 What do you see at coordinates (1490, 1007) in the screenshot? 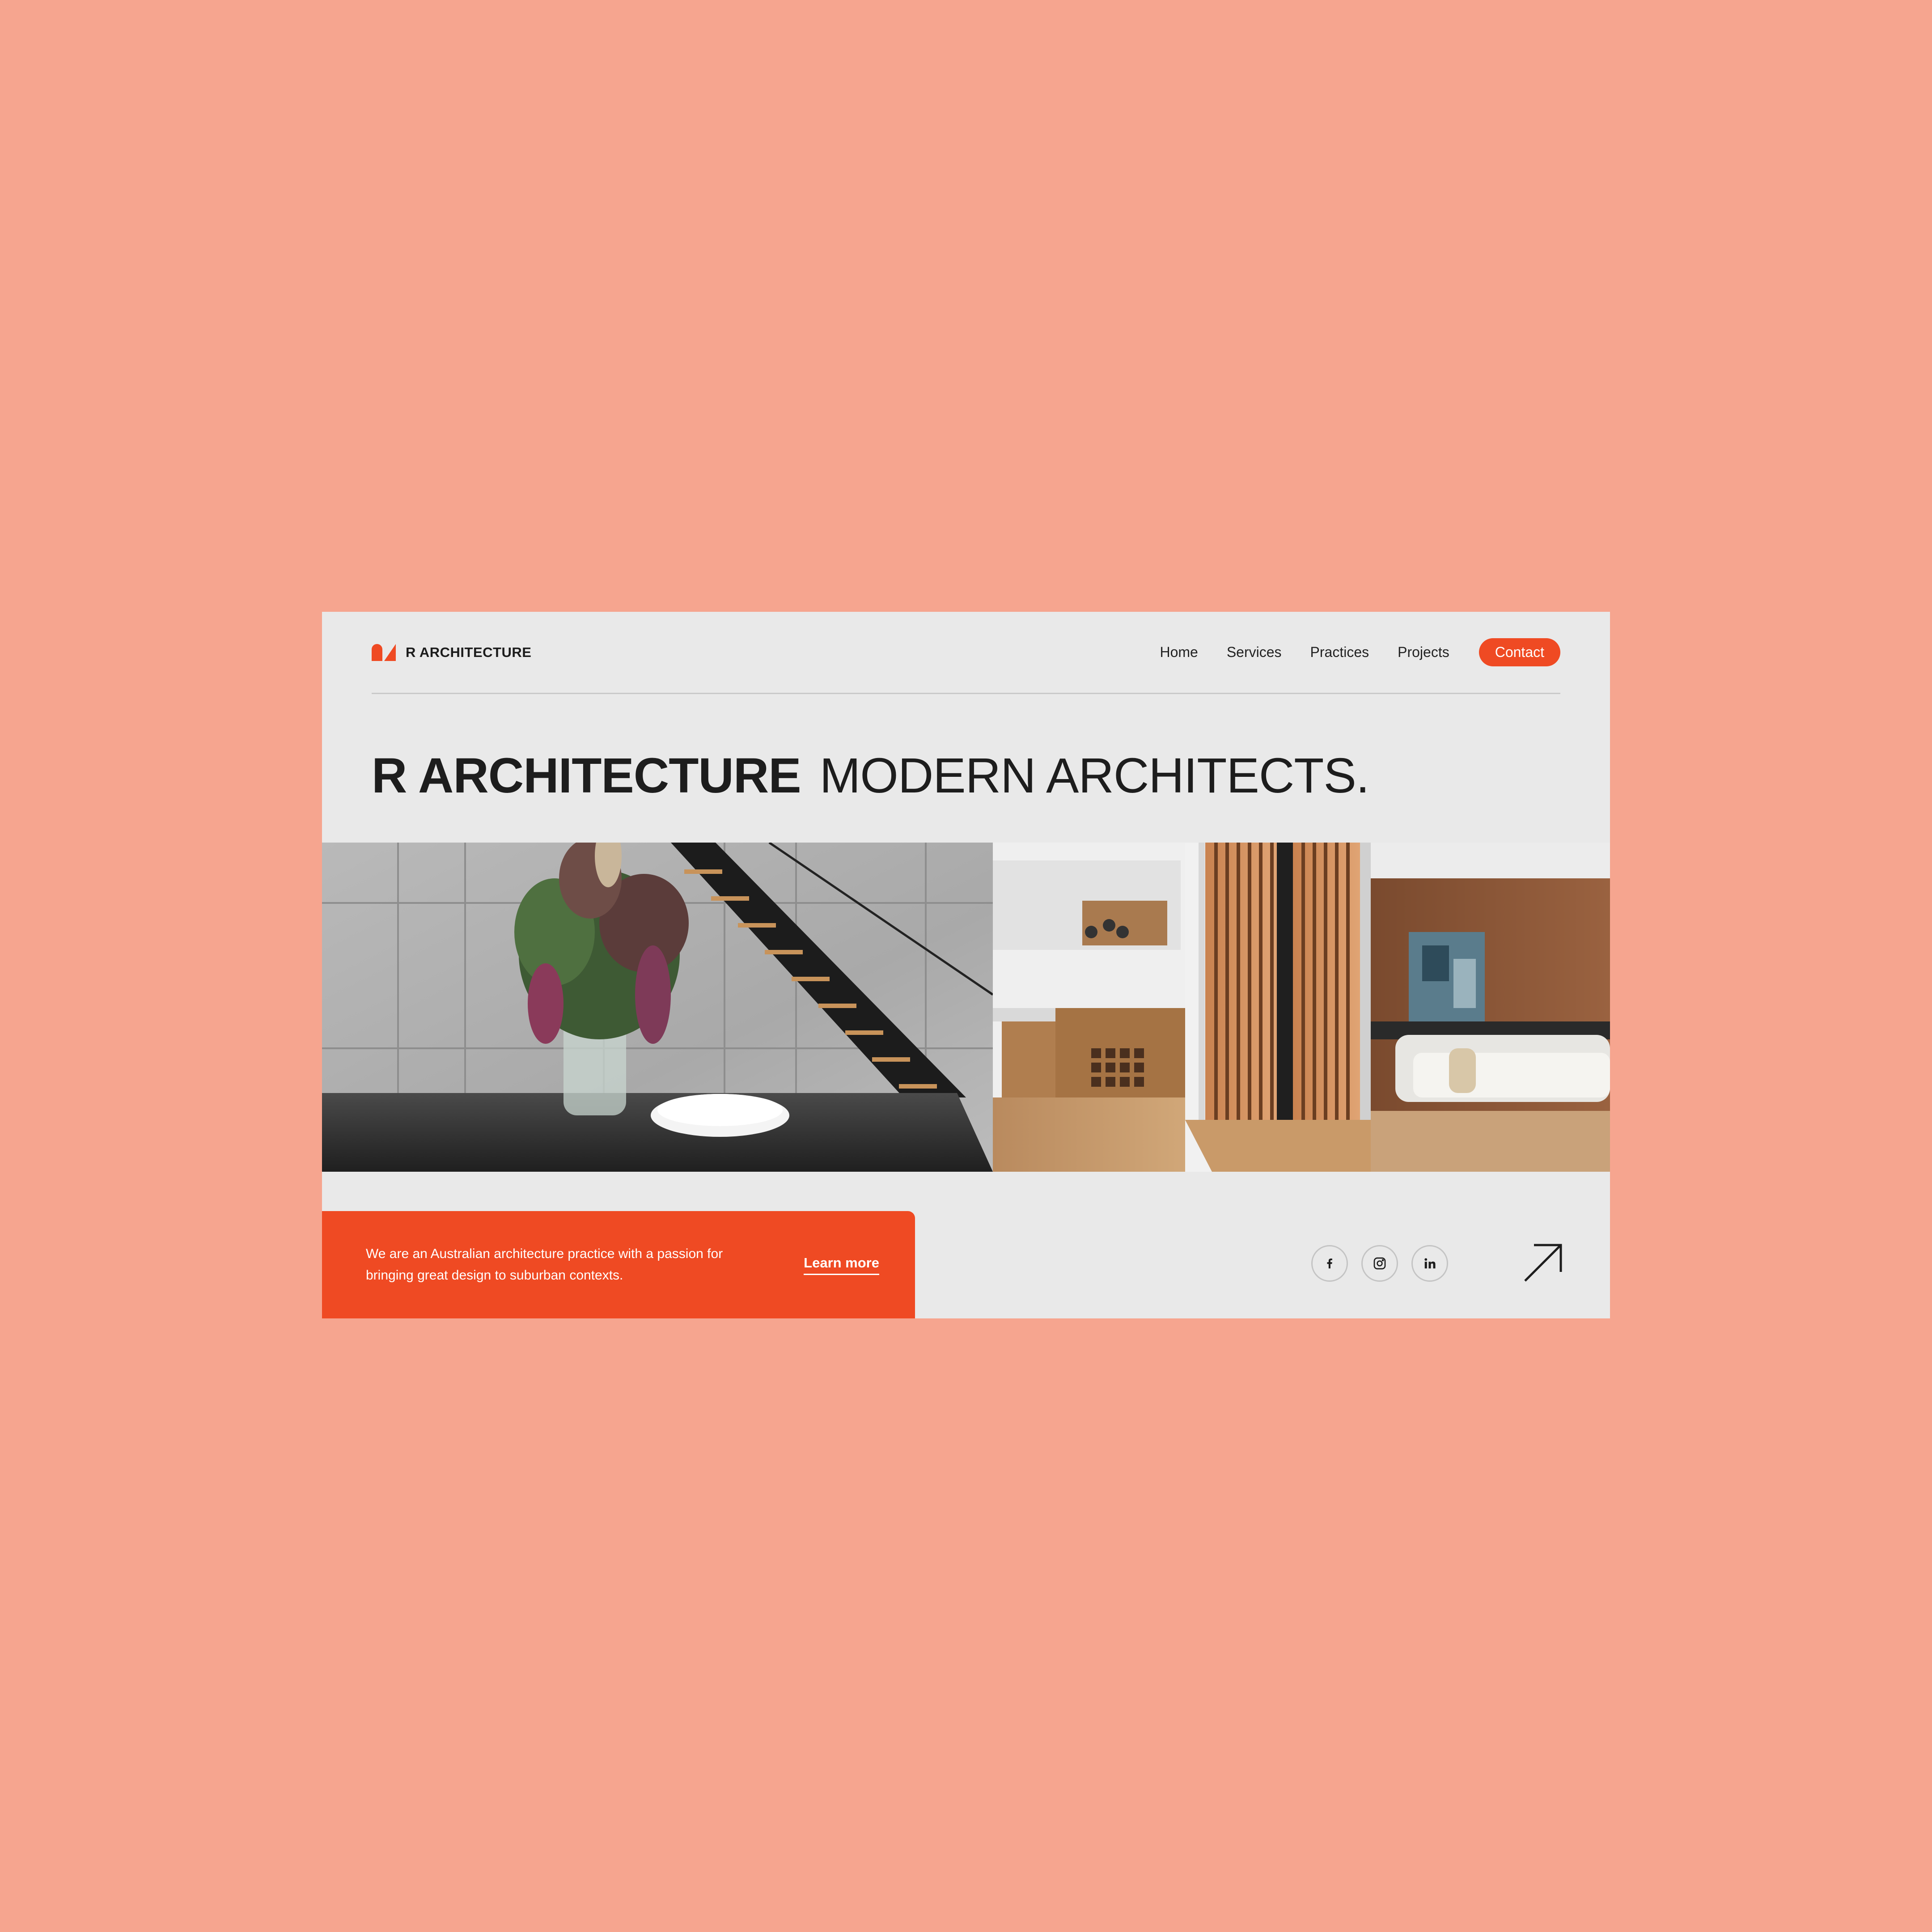
I see `scene-living-room` at bounding box center [1490, 1007].